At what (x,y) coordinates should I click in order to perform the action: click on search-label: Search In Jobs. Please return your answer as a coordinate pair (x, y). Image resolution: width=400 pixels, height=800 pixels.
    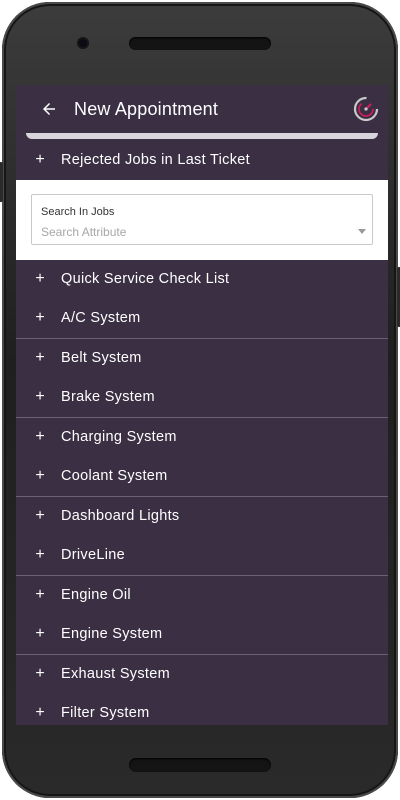
    Looking at the image, I should click on (78, 212).